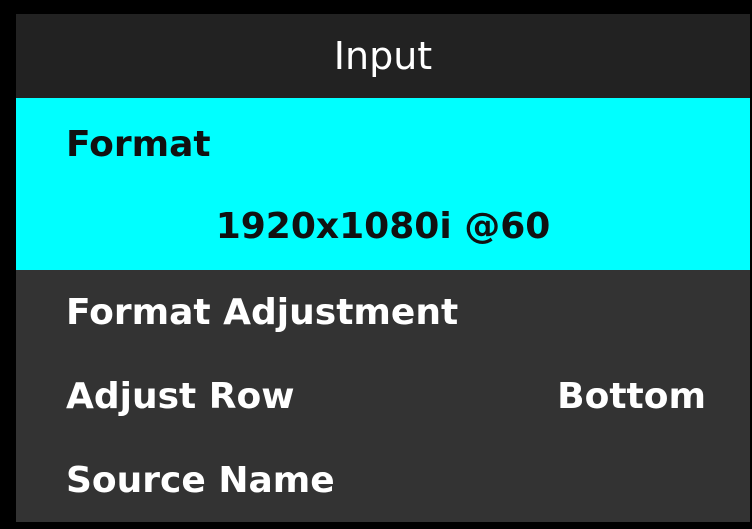  Describe the element at coordinates (138, 144) in the screenshot. I see `format-label: Format` at that location.